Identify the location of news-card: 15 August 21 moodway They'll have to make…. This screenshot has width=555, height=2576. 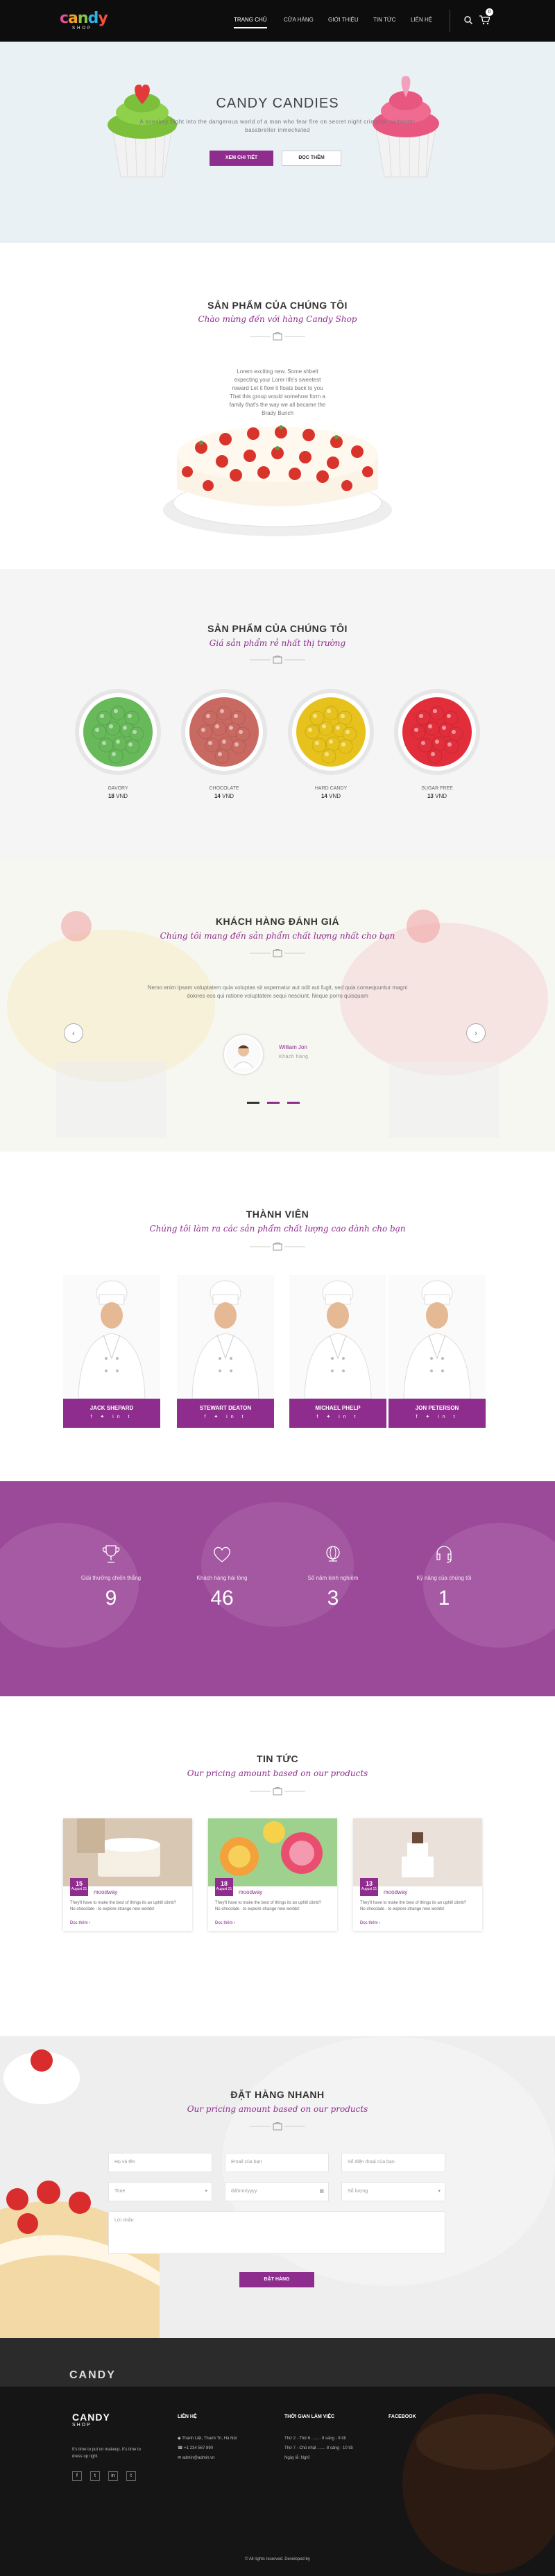
(127, 1874).